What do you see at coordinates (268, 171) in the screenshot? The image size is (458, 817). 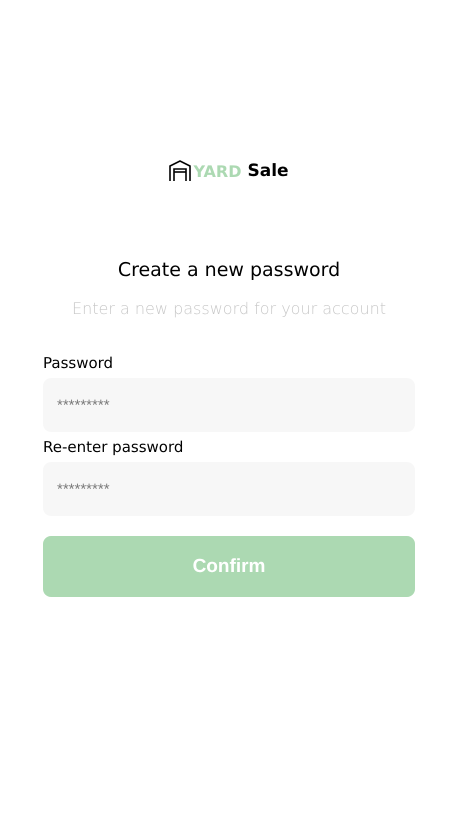 I see `logo-text: Sale` at bounding box center [268, 171].